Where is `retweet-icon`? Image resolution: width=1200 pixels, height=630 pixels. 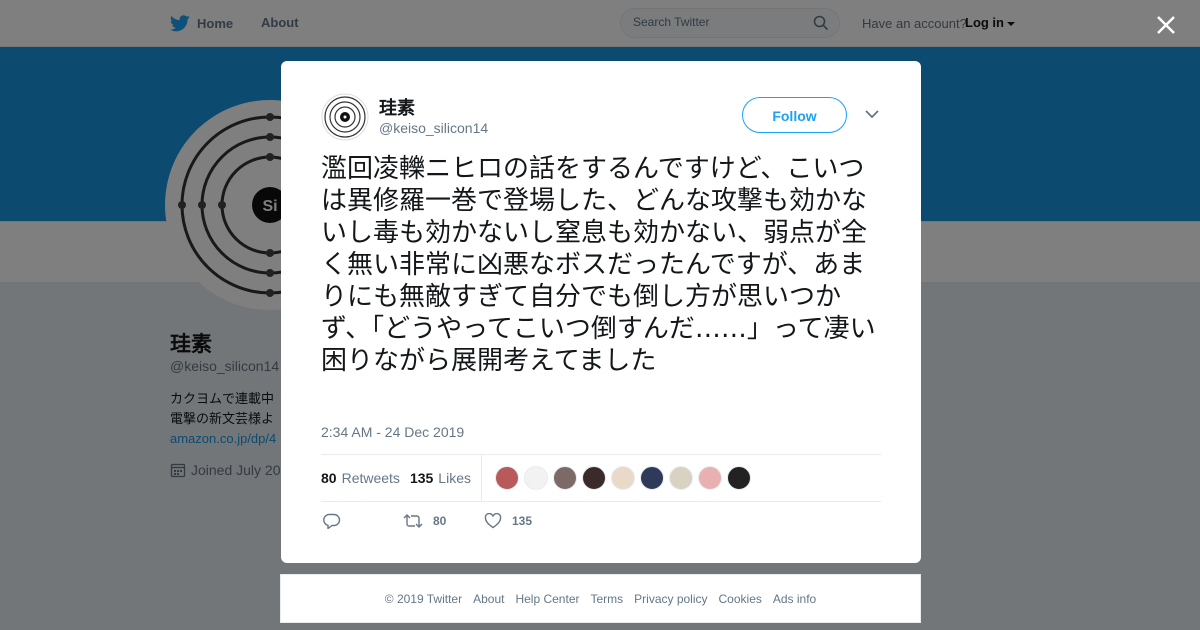 retweet-icon is located at coordinates (413, 521).